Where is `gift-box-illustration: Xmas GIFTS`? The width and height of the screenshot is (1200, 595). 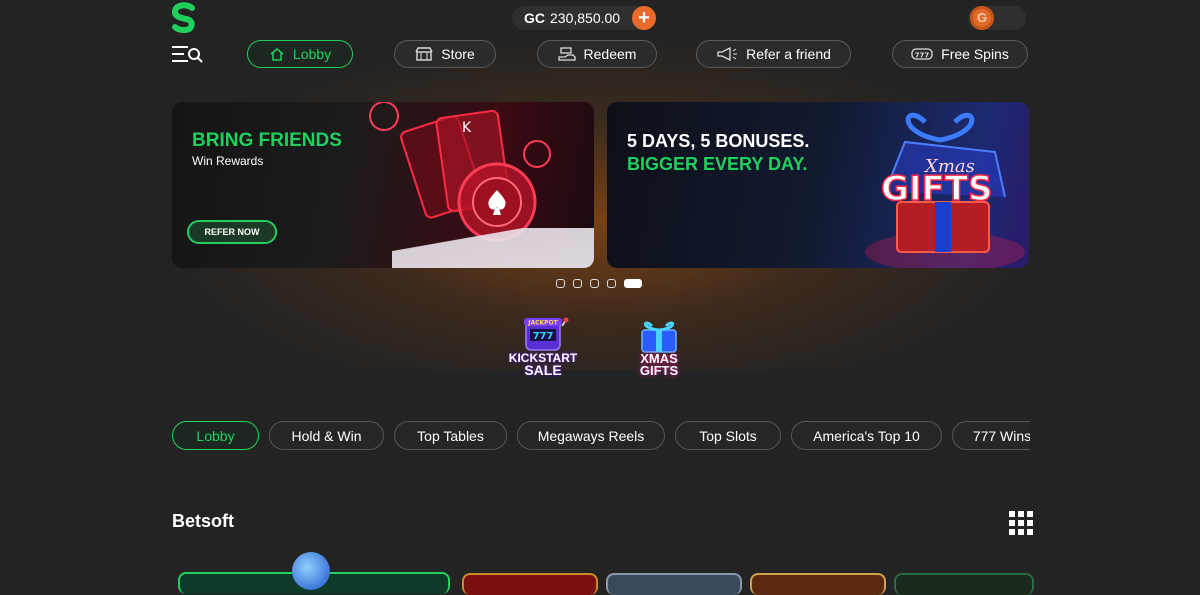
gift-box-illustration: Xmas GIFTS is located at coordinates (945, 190).